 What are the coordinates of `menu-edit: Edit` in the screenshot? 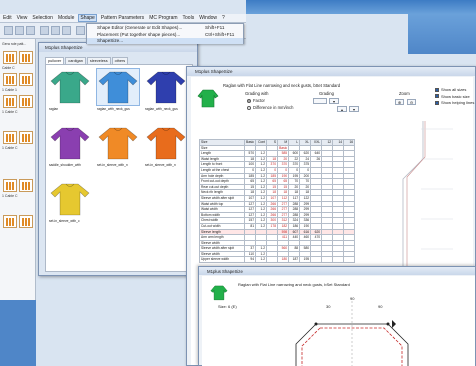 It's located at (7, 18).